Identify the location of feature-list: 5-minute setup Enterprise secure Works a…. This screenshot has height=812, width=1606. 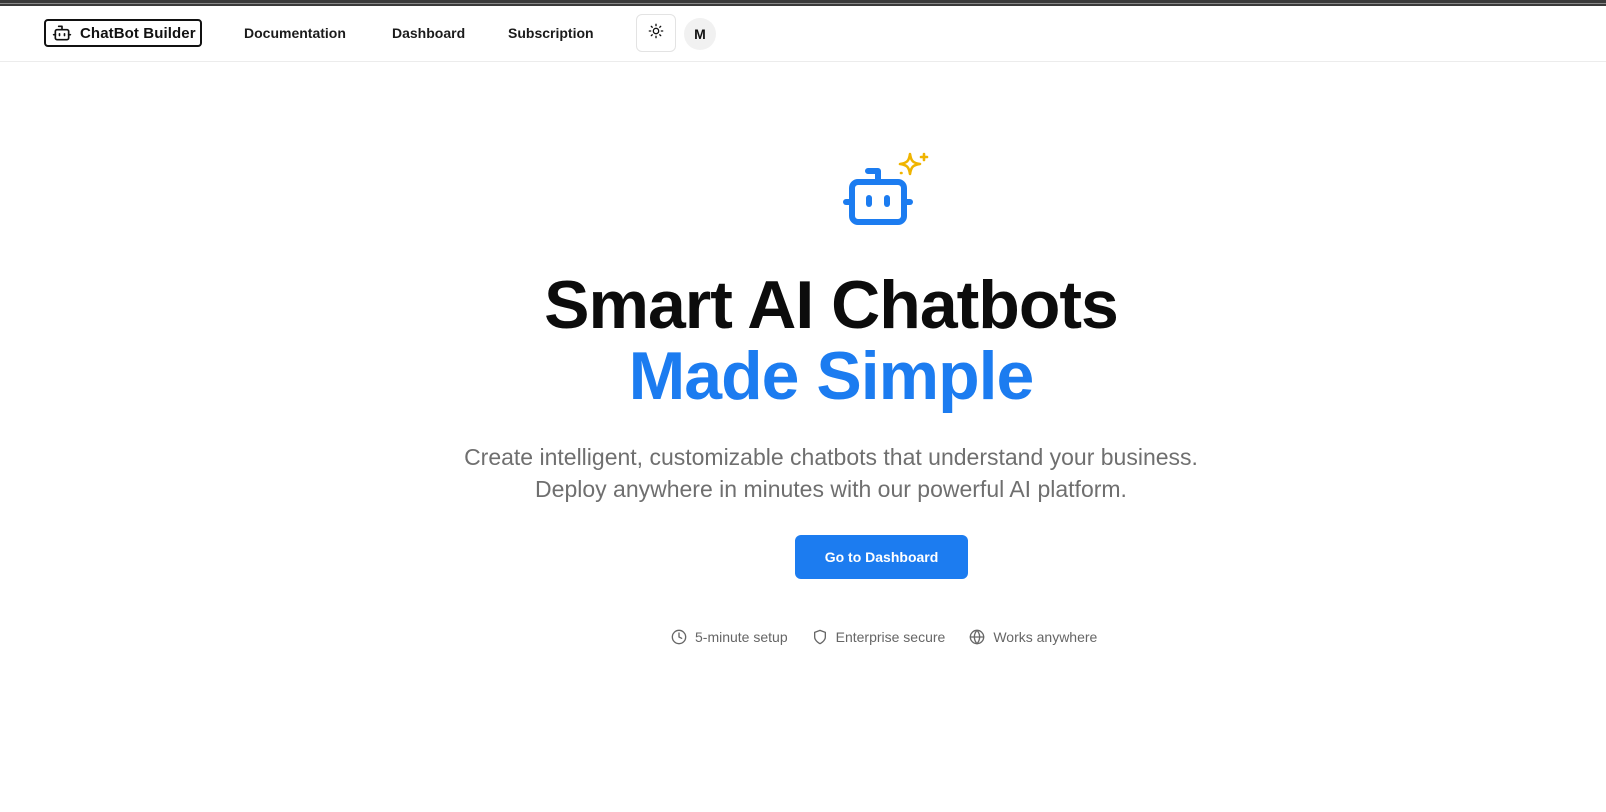
(884, 637).